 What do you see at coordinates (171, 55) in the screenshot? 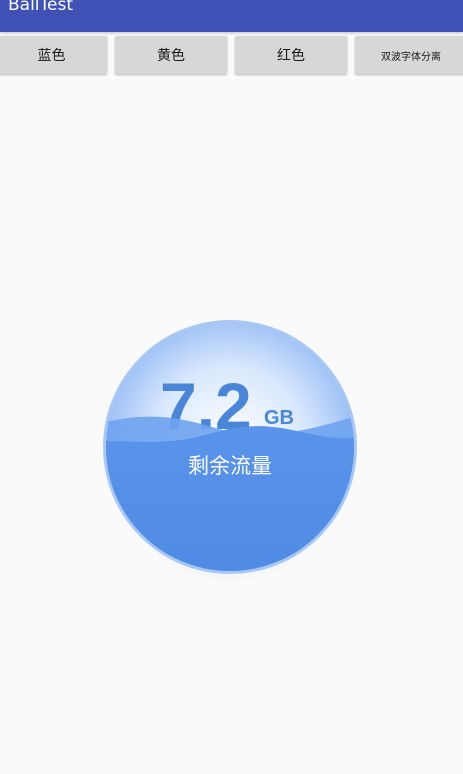
I see `yellow-button: 黄色` at bounding box center [171, 55].